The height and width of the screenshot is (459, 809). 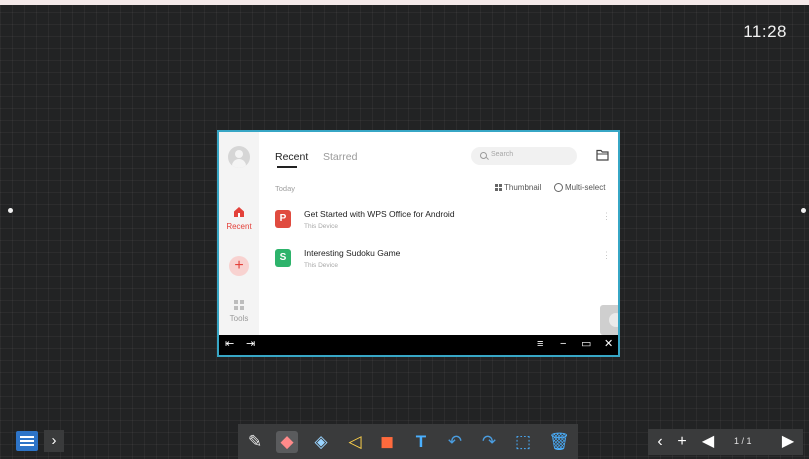 I want to click on file-name: Get Started with WPS Office for Android, so click(x=379, y=214).